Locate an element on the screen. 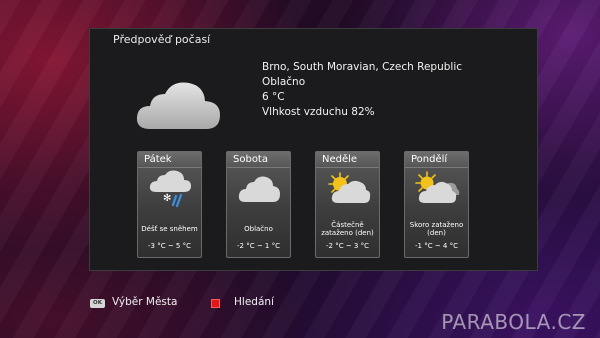  forecast-day-name: Pátek is located at coordinates (169, 160).